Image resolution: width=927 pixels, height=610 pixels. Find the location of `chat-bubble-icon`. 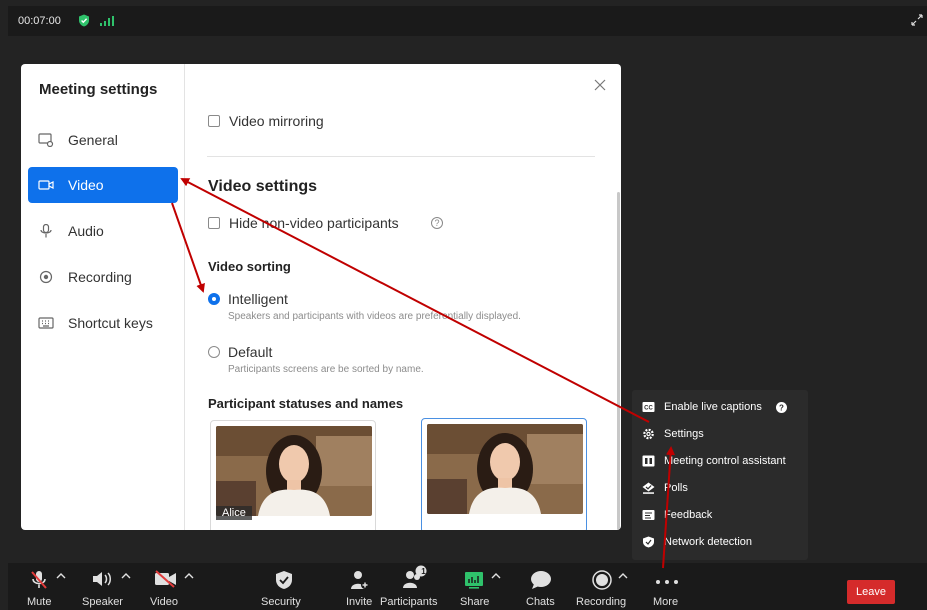

chat-bubble-icon is located at coordinates (541, 580).